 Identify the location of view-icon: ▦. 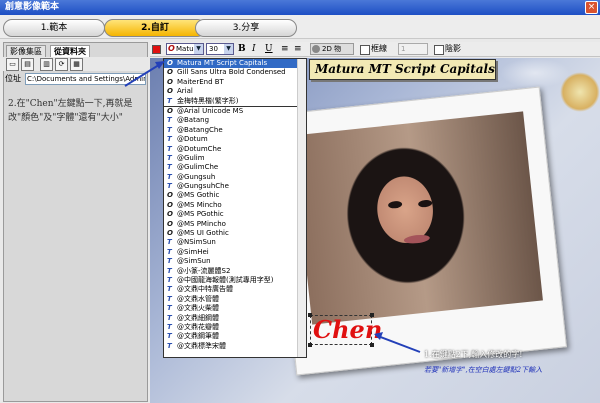
(76, 64).